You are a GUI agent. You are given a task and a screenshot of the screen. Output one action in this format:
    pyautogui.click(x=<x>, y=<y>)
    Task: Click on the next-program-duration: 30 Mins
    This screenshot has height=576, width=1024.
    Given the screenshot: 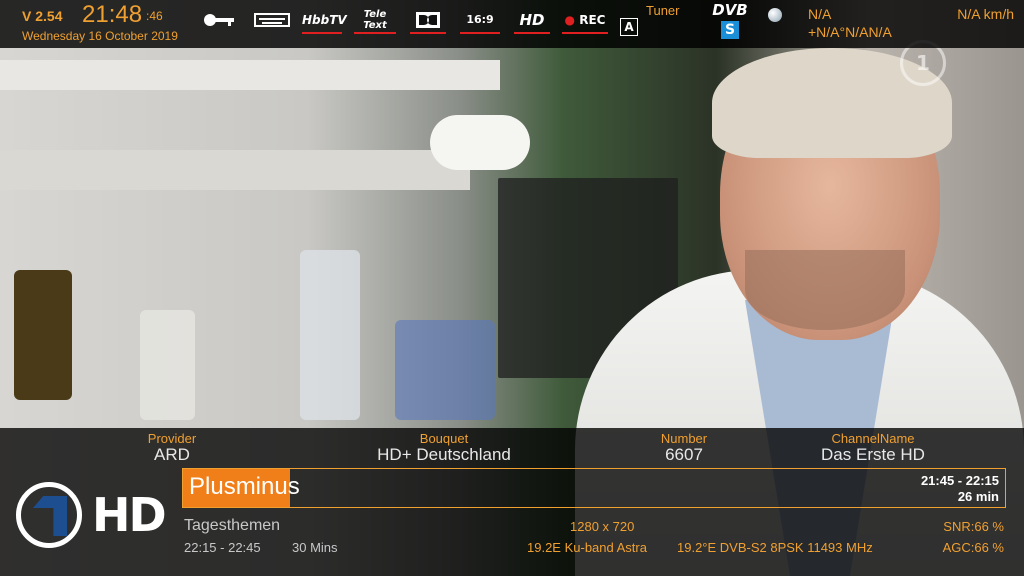 What is the action you would take?
    pyautogui.click(x=315, y=547)
    